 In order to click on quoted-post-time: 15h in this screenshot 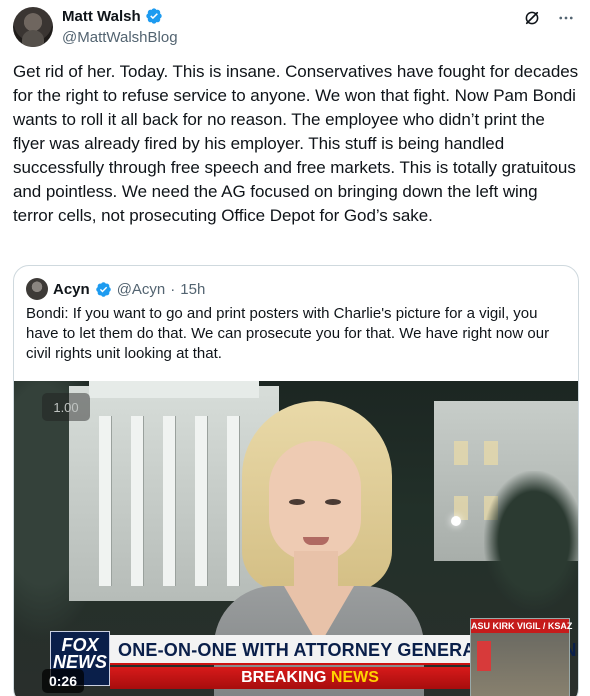, I will do `click(192, 289)`.